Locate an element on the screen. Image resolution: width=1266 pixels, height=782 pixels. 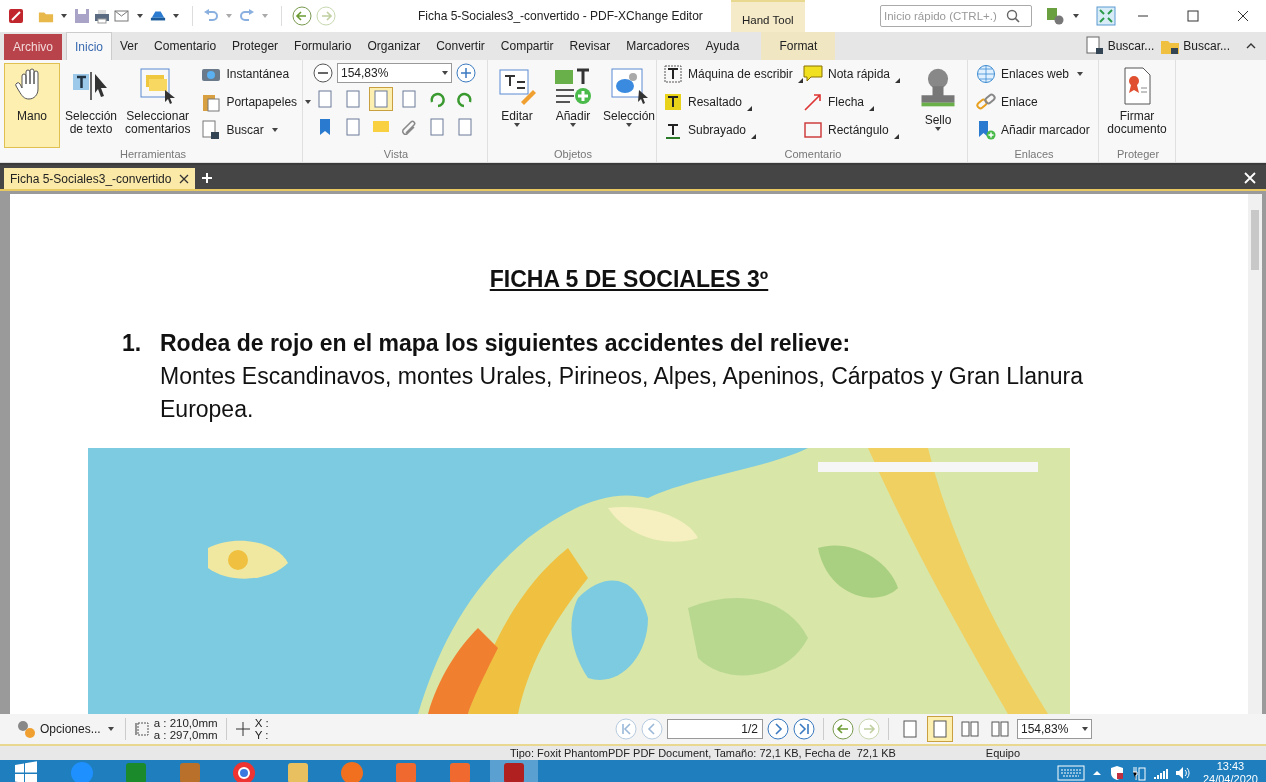
menu-tab: Formulario is located at coordinates (323, 46).